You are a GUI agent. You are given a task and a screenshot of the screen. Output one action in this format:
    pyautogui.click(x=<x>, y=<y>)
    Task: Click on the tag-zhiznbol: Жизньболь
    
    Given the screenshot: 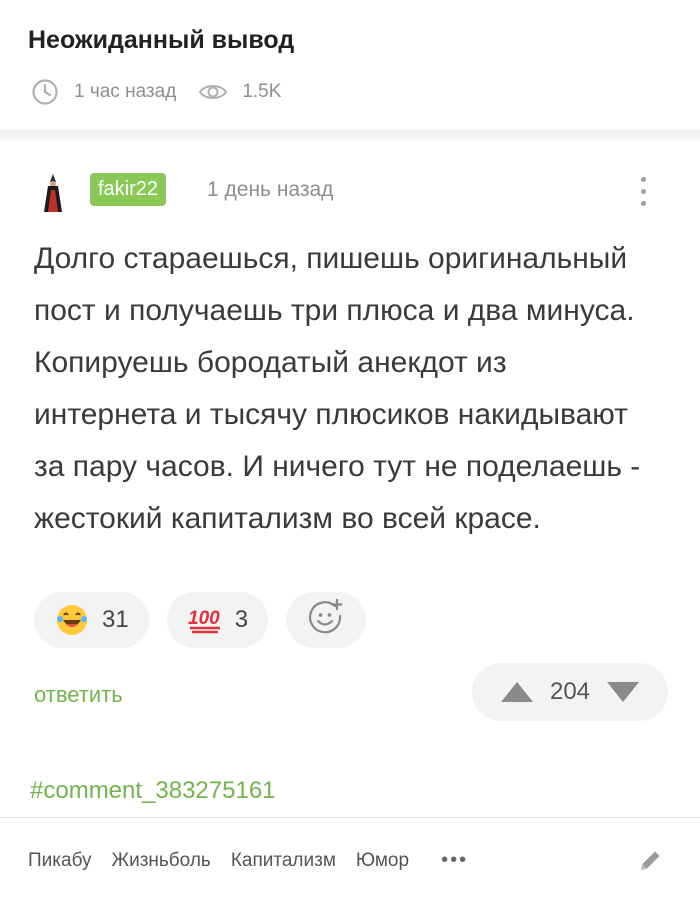 What is the action you would take?
    pyautogui.click(x=161, y=861)
    